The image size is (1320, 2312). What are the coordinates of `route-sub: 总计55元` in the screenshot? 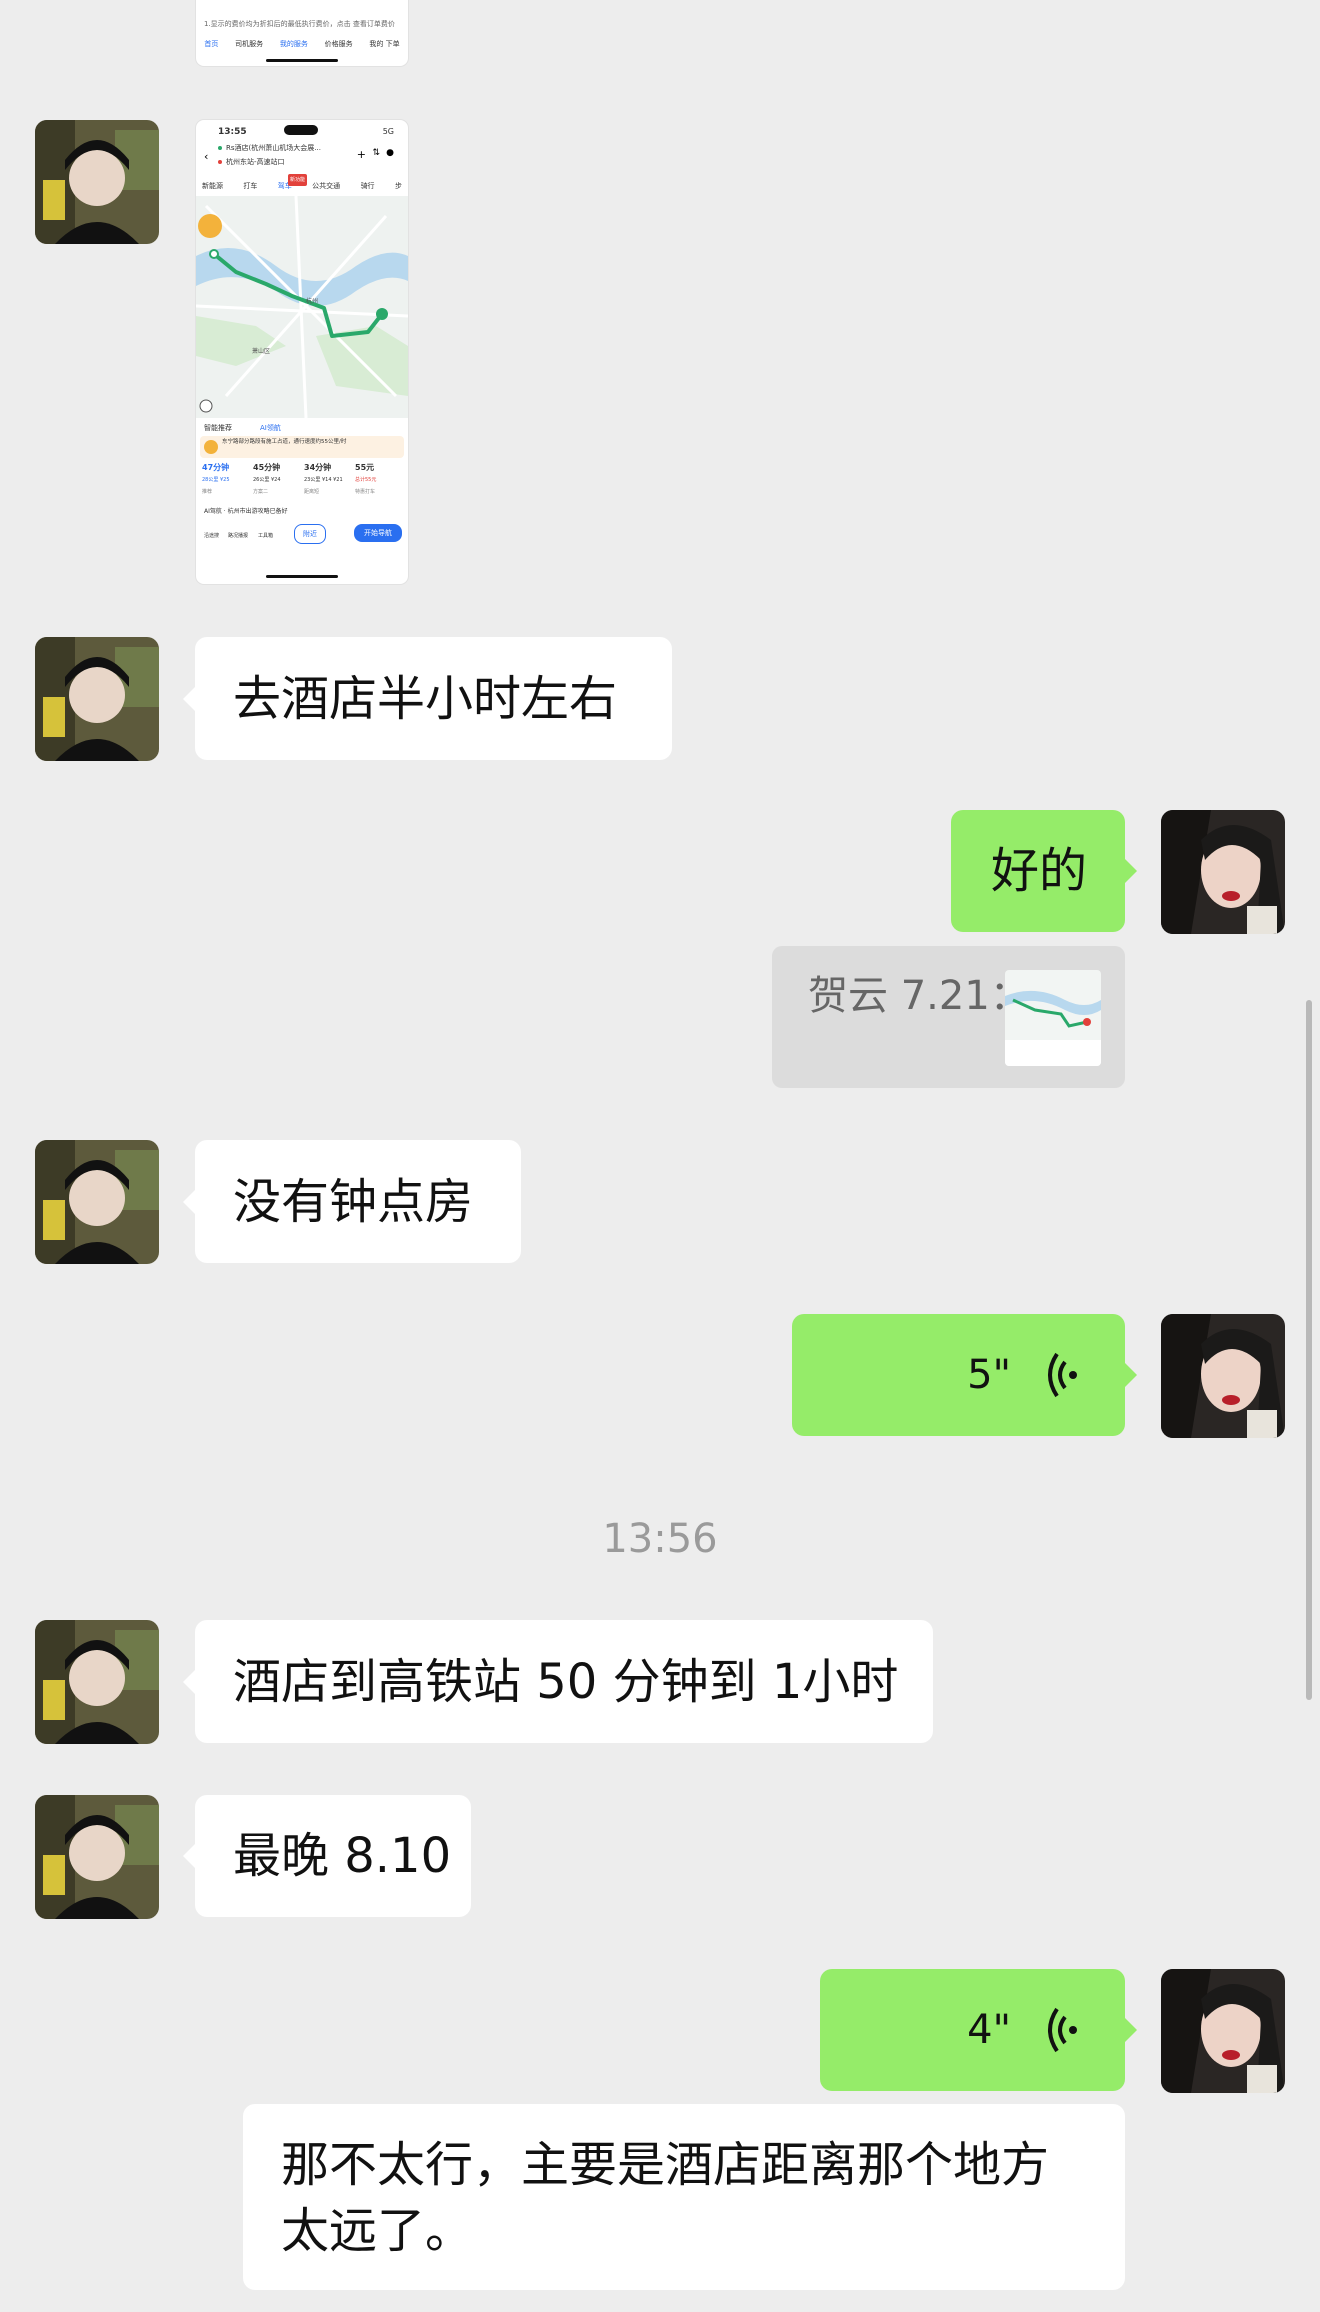 It's located at (366, 480).